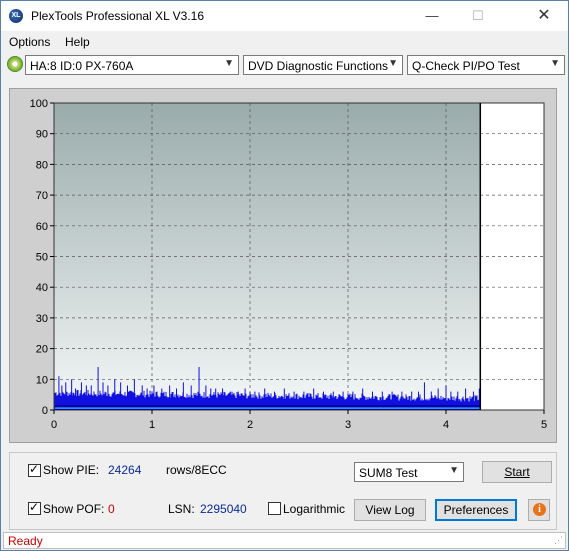  I want to click on logarithmic-checkbox, so click(274, 508).